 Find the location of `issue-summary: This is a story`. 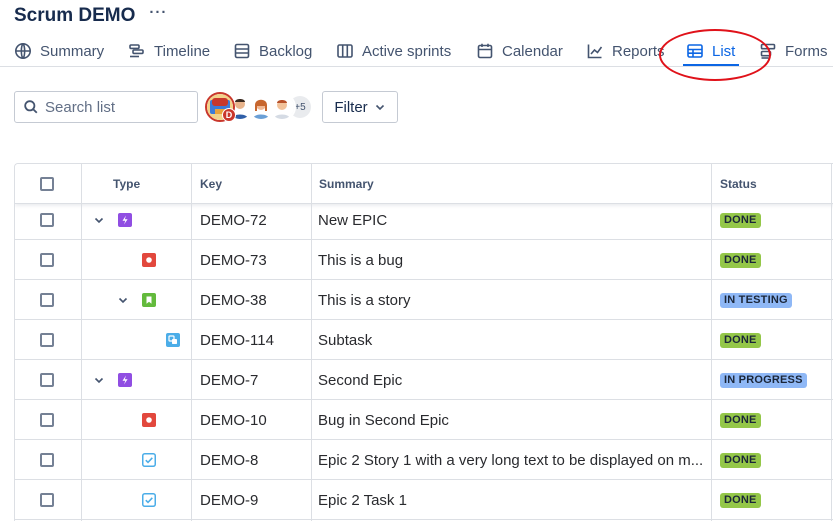

issue-summary: This is a story is located at coordinates (511, 300).